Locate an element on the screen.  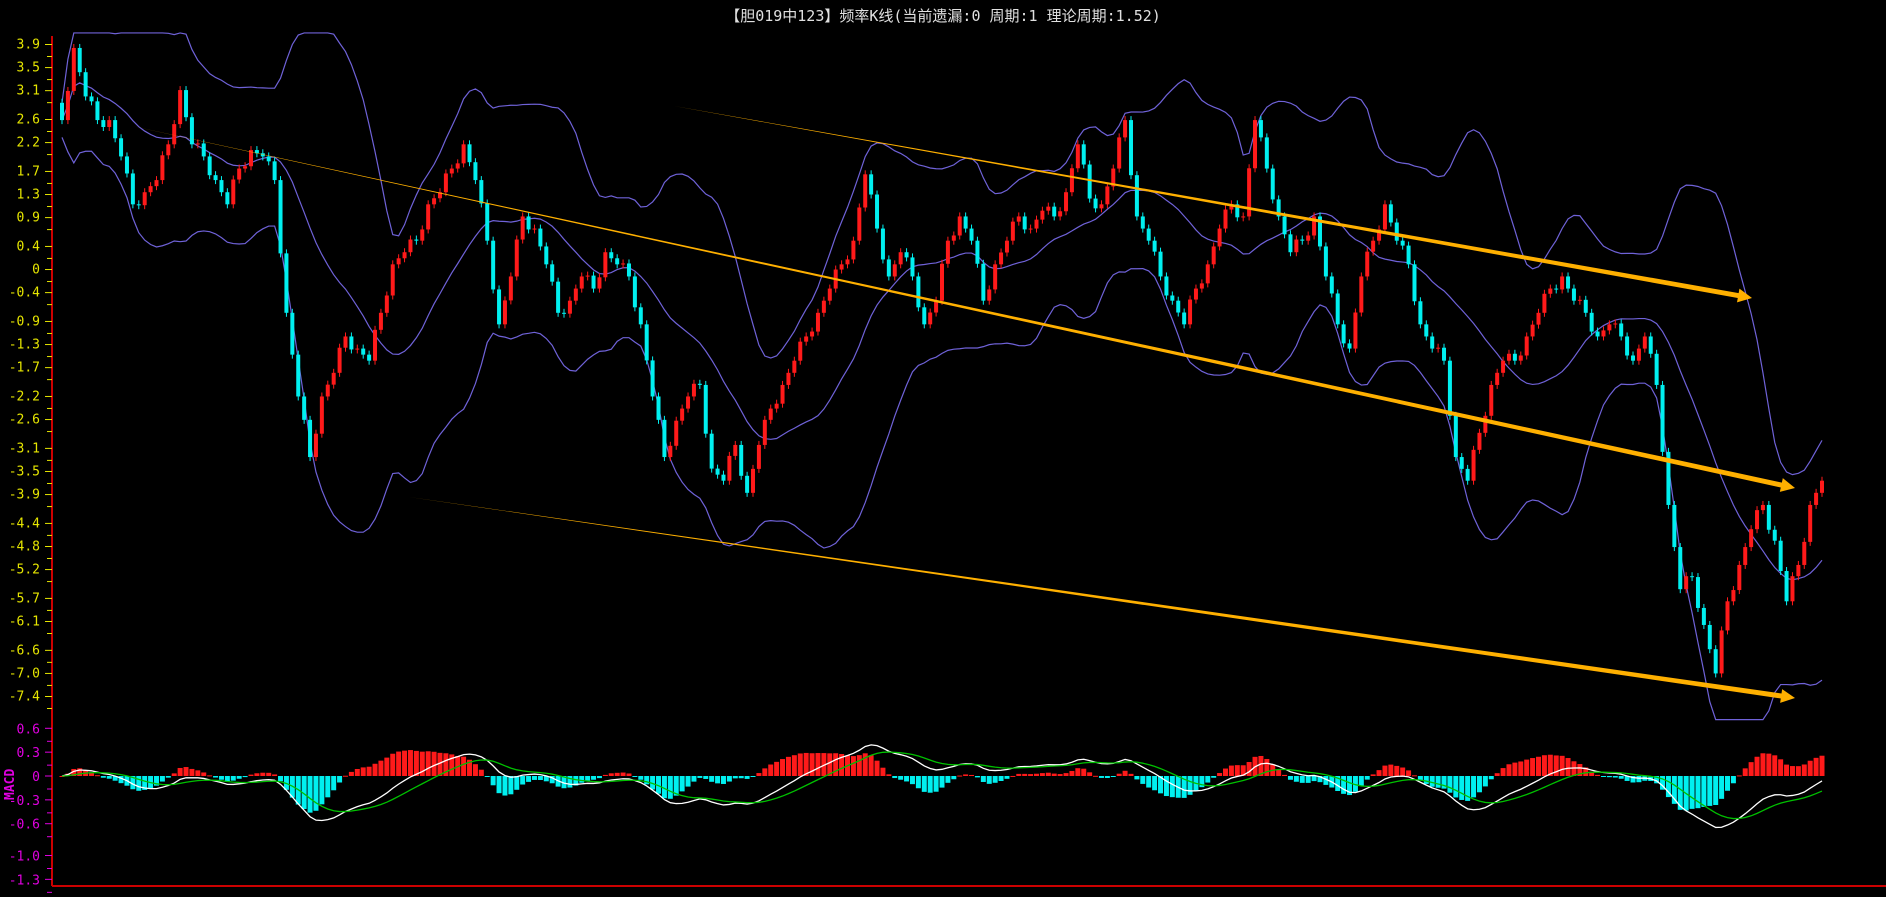
y-tick-label: -5.7 is located at coordinates (24, 598).